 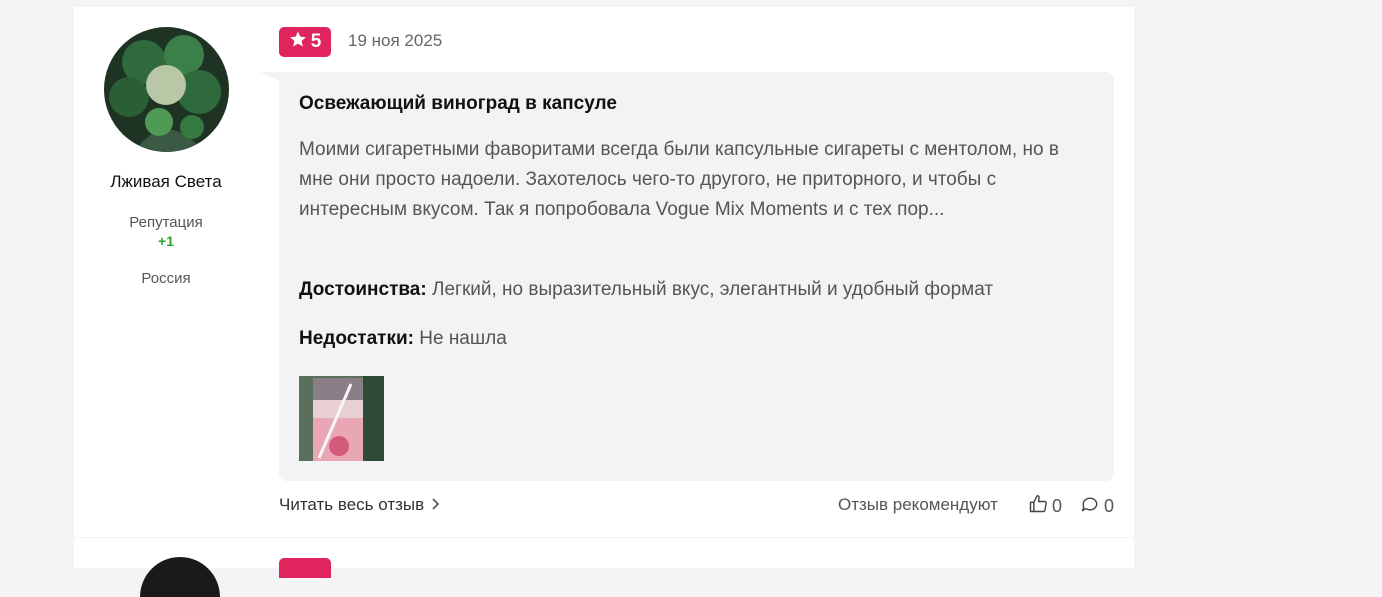 I want to click on read-full-review-link: Читать весь отзыв, so click(x=359, y=505).